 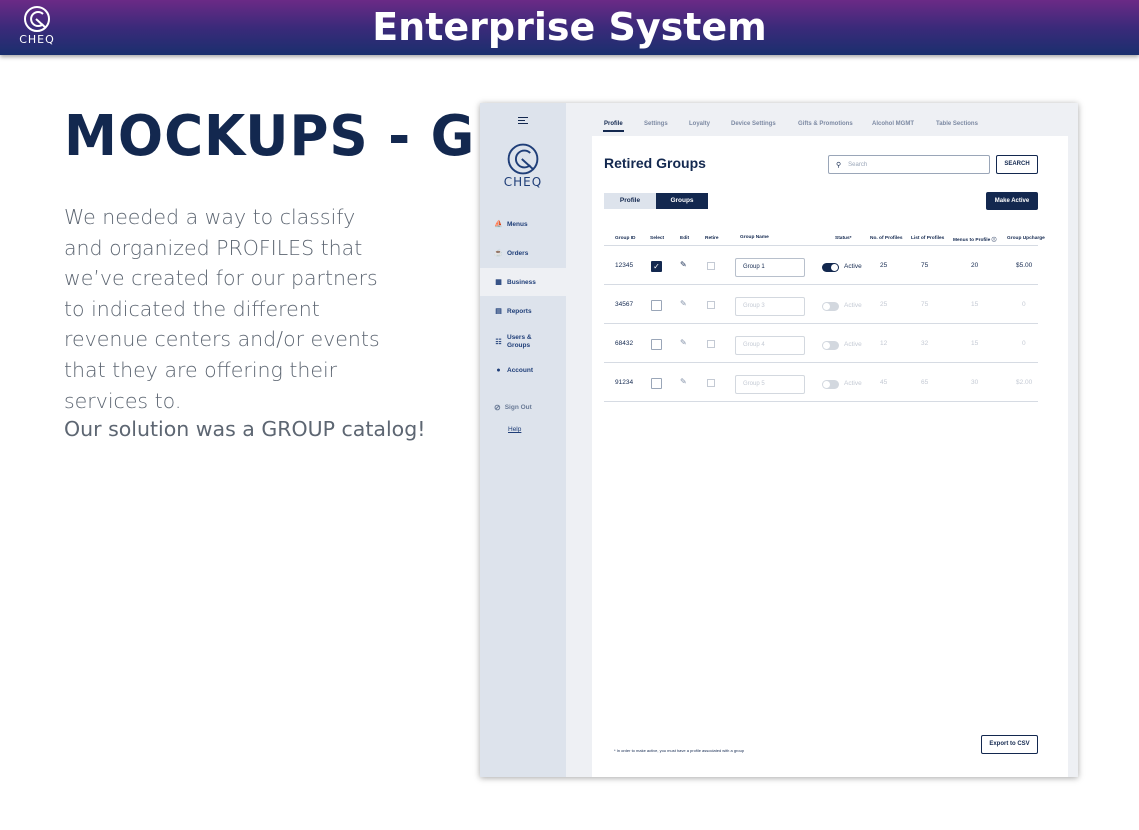 What do you see at coordinates (712, 238) in the screenshot?
I see `header-retire: Retire` at bounding box center [712, 238].